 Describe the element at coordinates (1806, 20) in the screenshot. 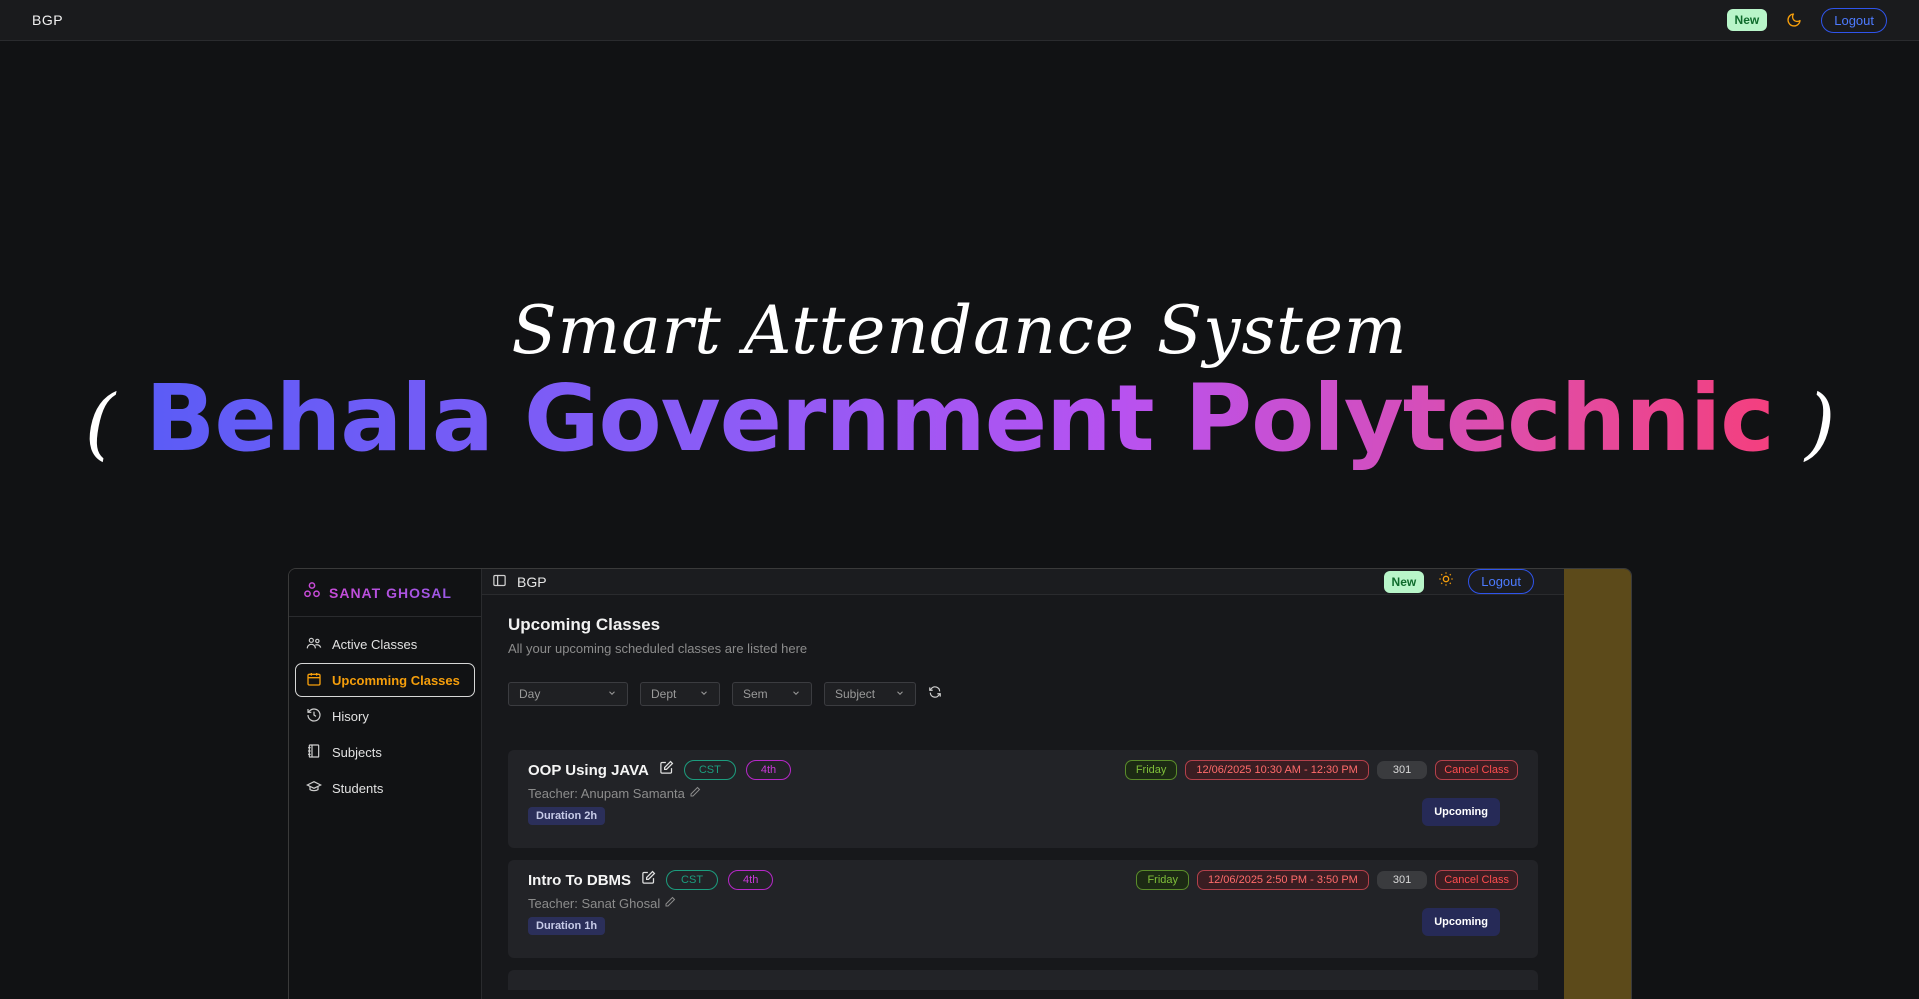

I see `navbar-actions: New Logout` at that location.